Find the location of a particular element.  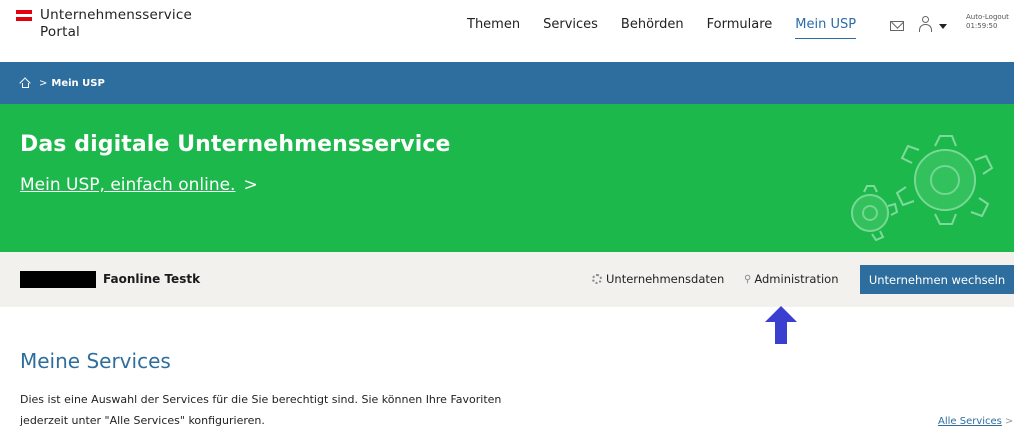

breadcrumb: > Mein USP is located at coordinates (507, 83).